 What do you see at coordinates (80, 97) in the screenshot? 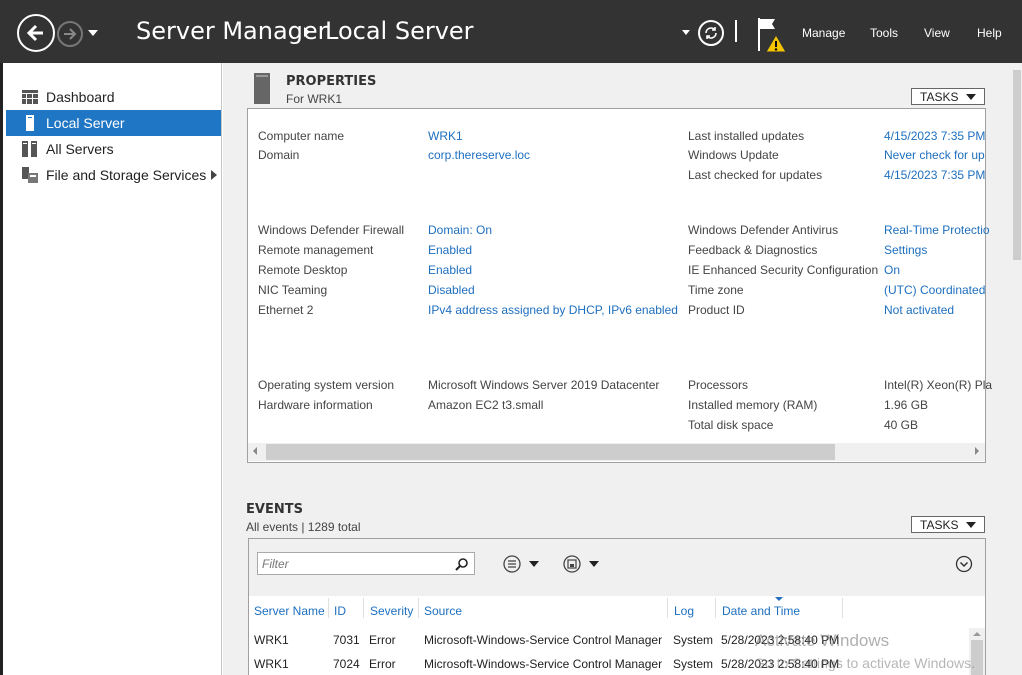
I see `sidebar-item-label: Dashboard` at bounding box center [80, 97].